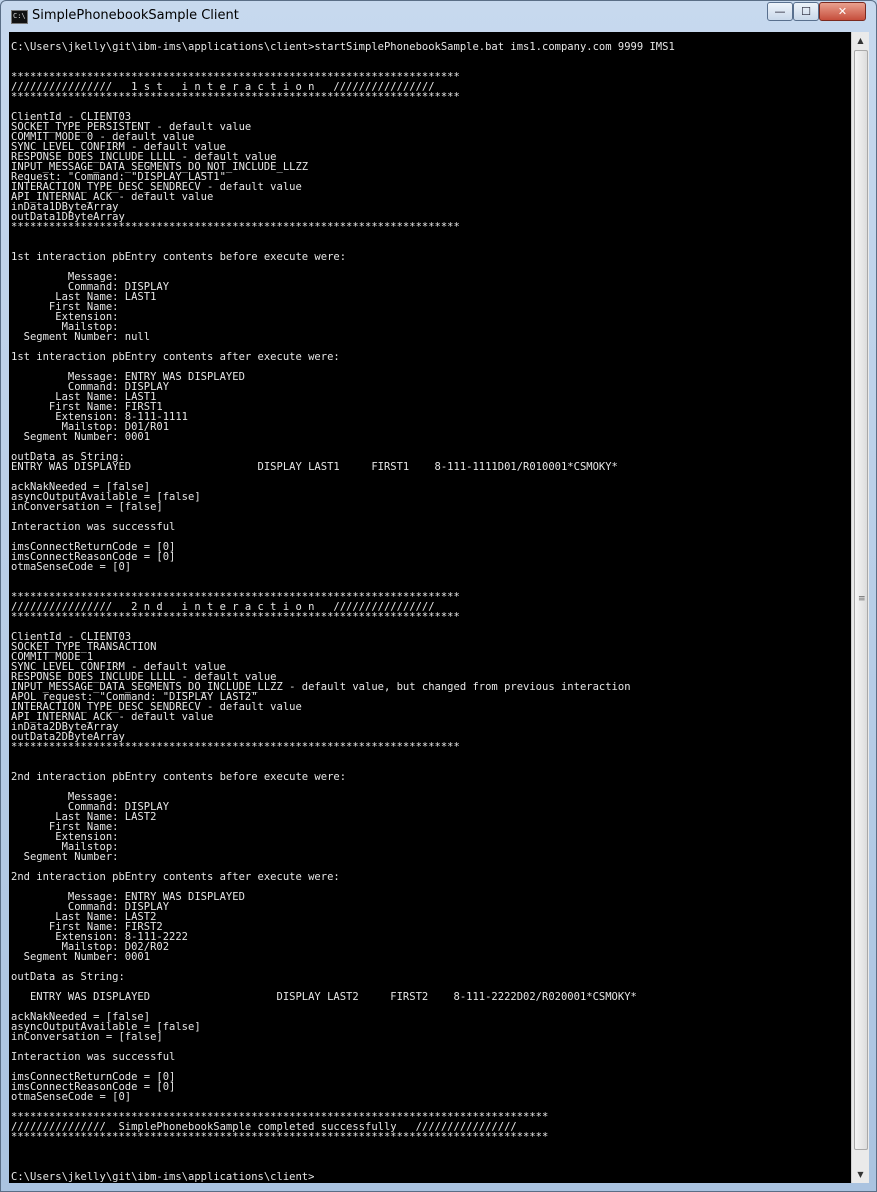  I want to click on grip-icon: ≡, so click(862, 599).